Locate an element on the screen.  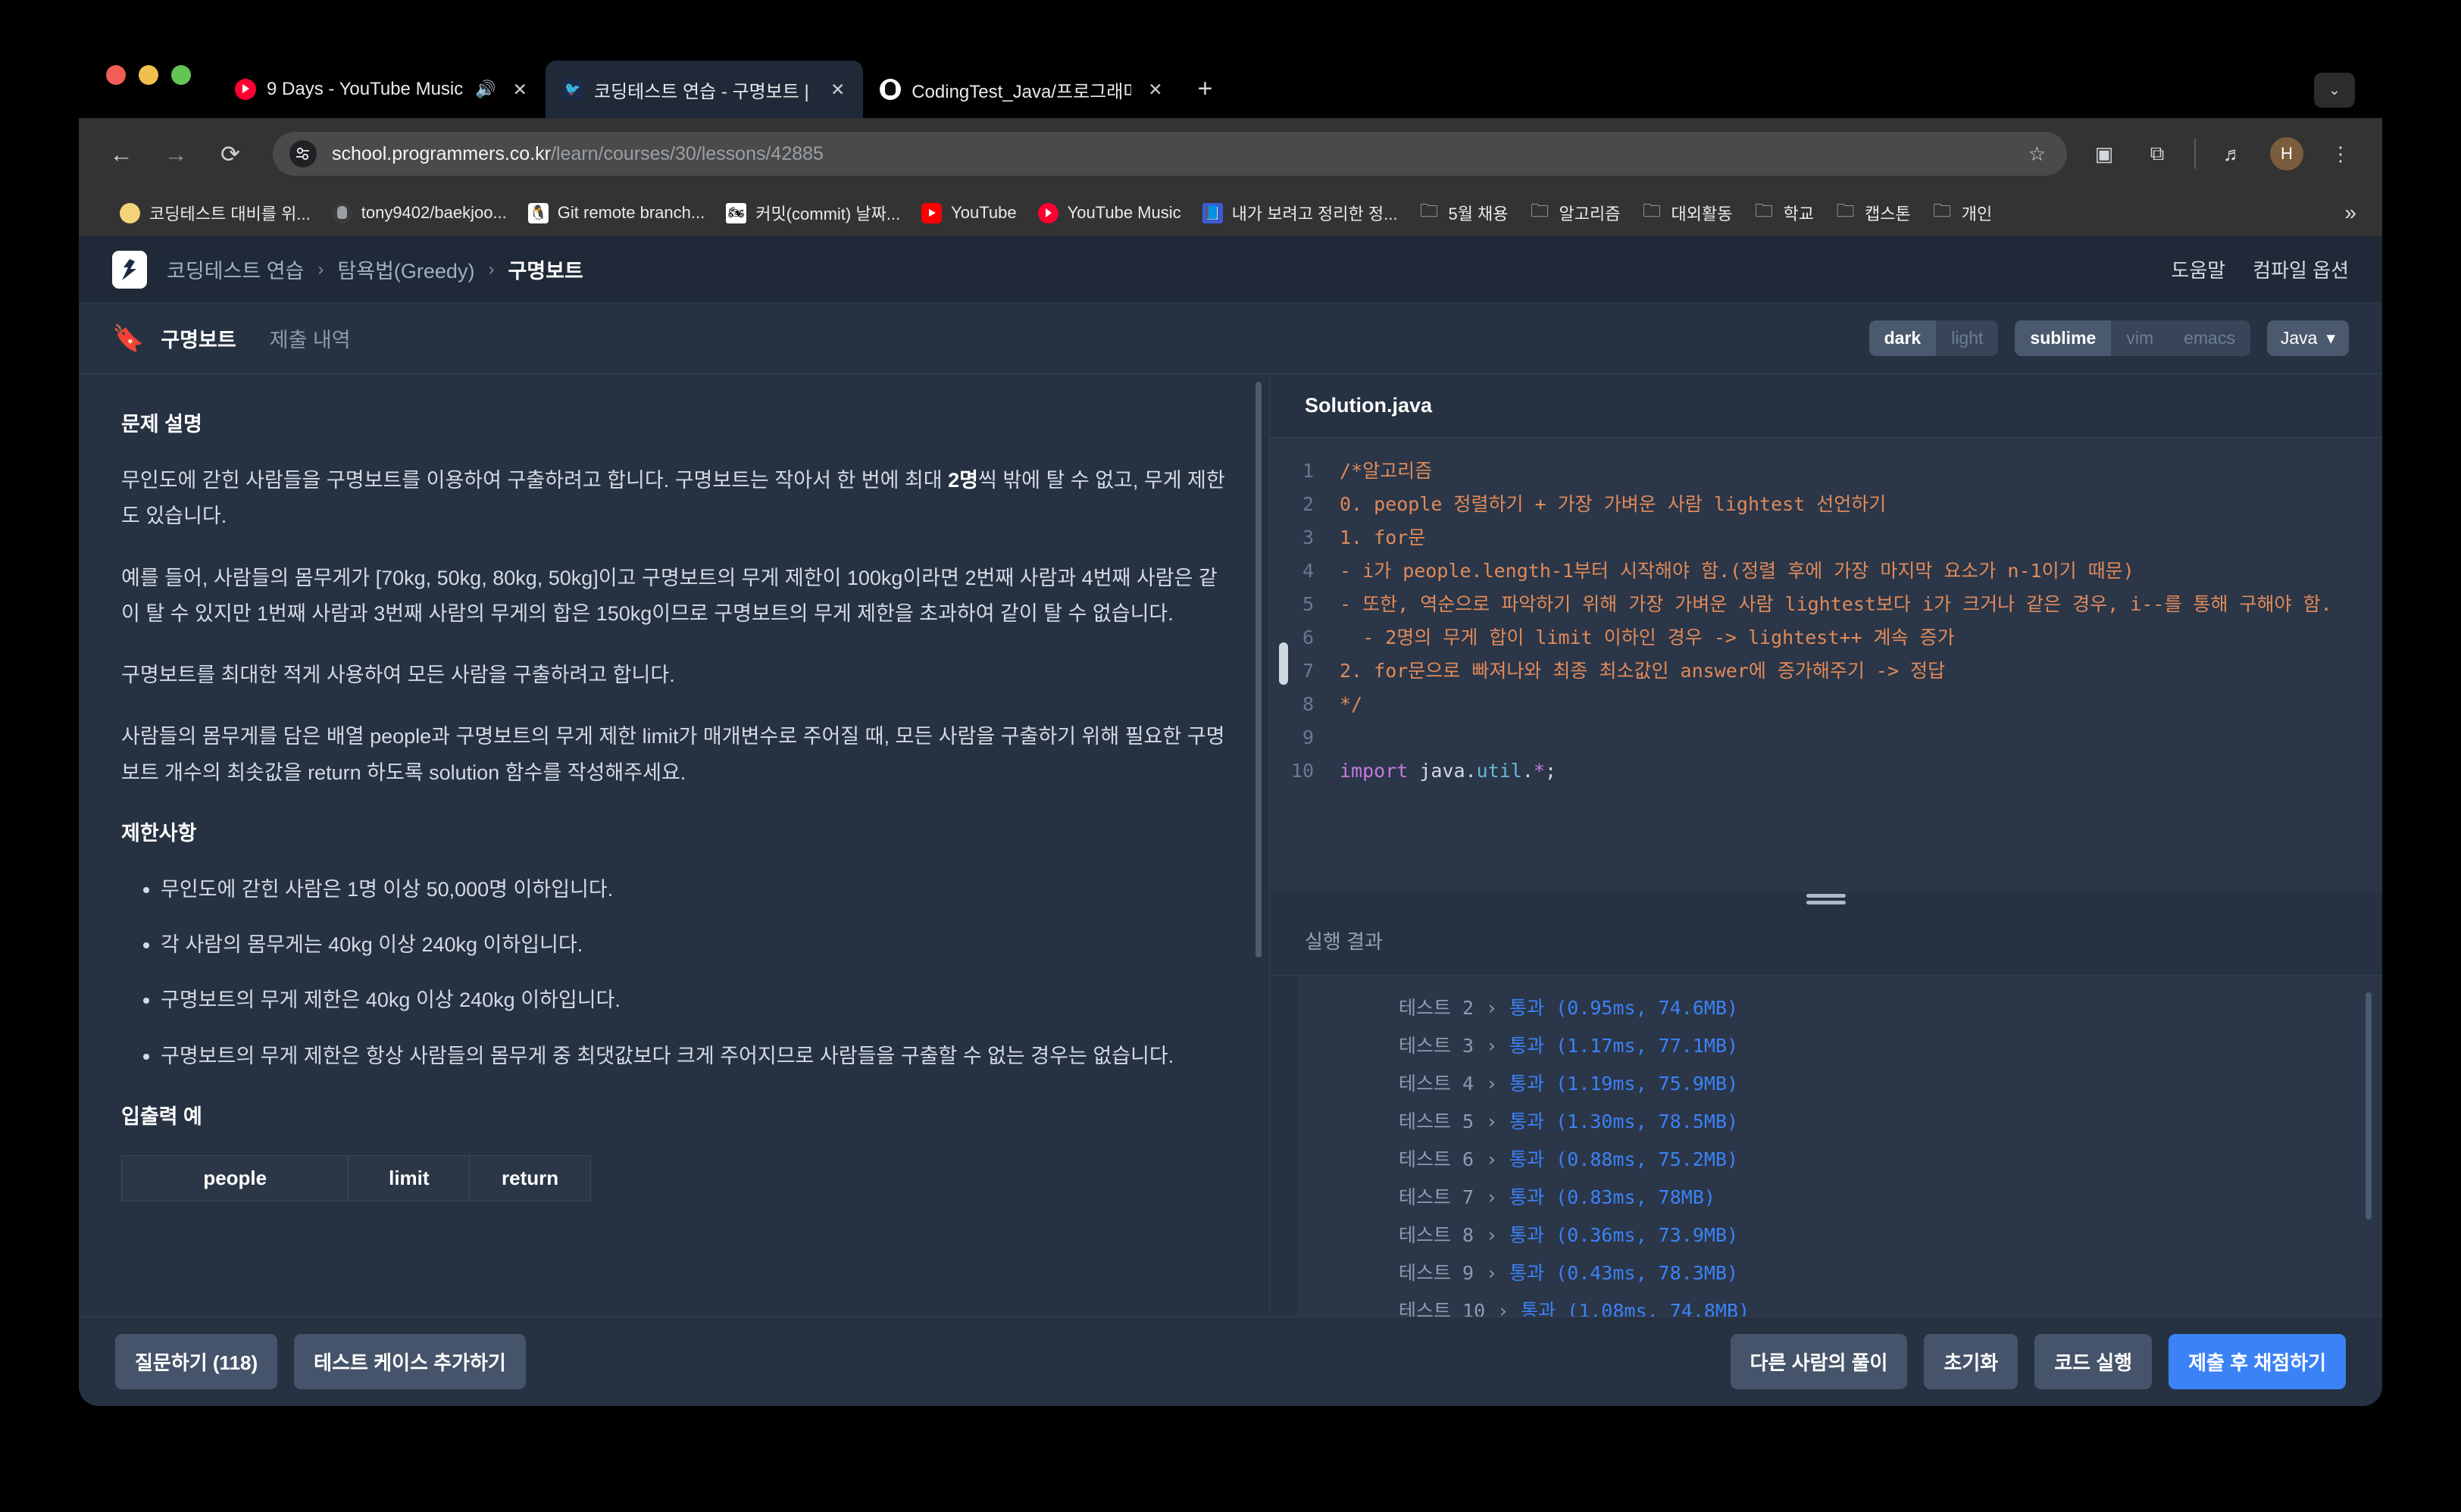
tab-search-chevron-icon: ⌄ is located at coordinates (2334, 90).